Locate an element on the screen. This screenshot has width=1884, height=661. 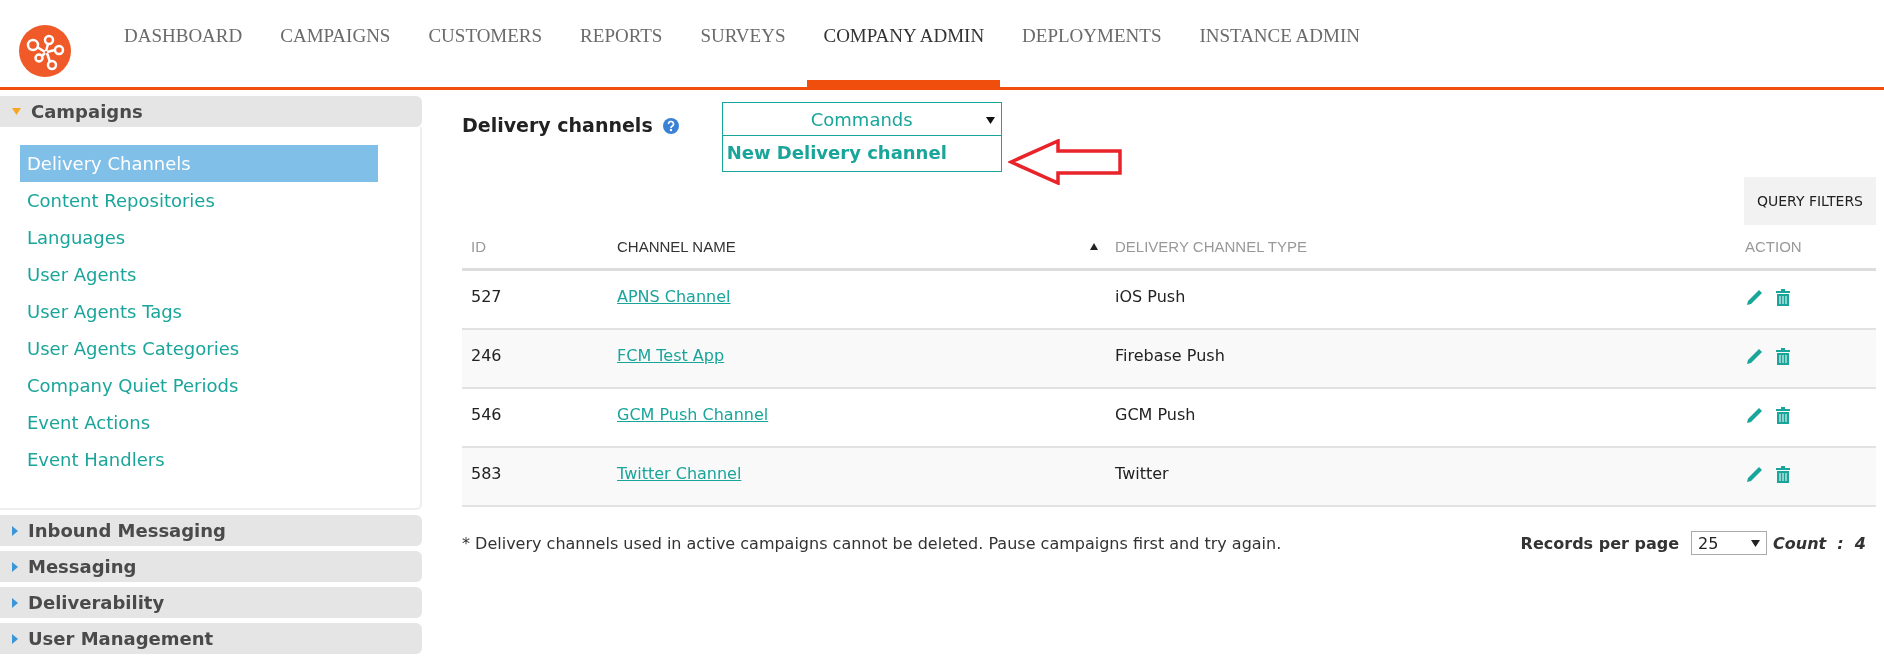
sidebar-item: Content Repositories is located at coordinates (199, 200).